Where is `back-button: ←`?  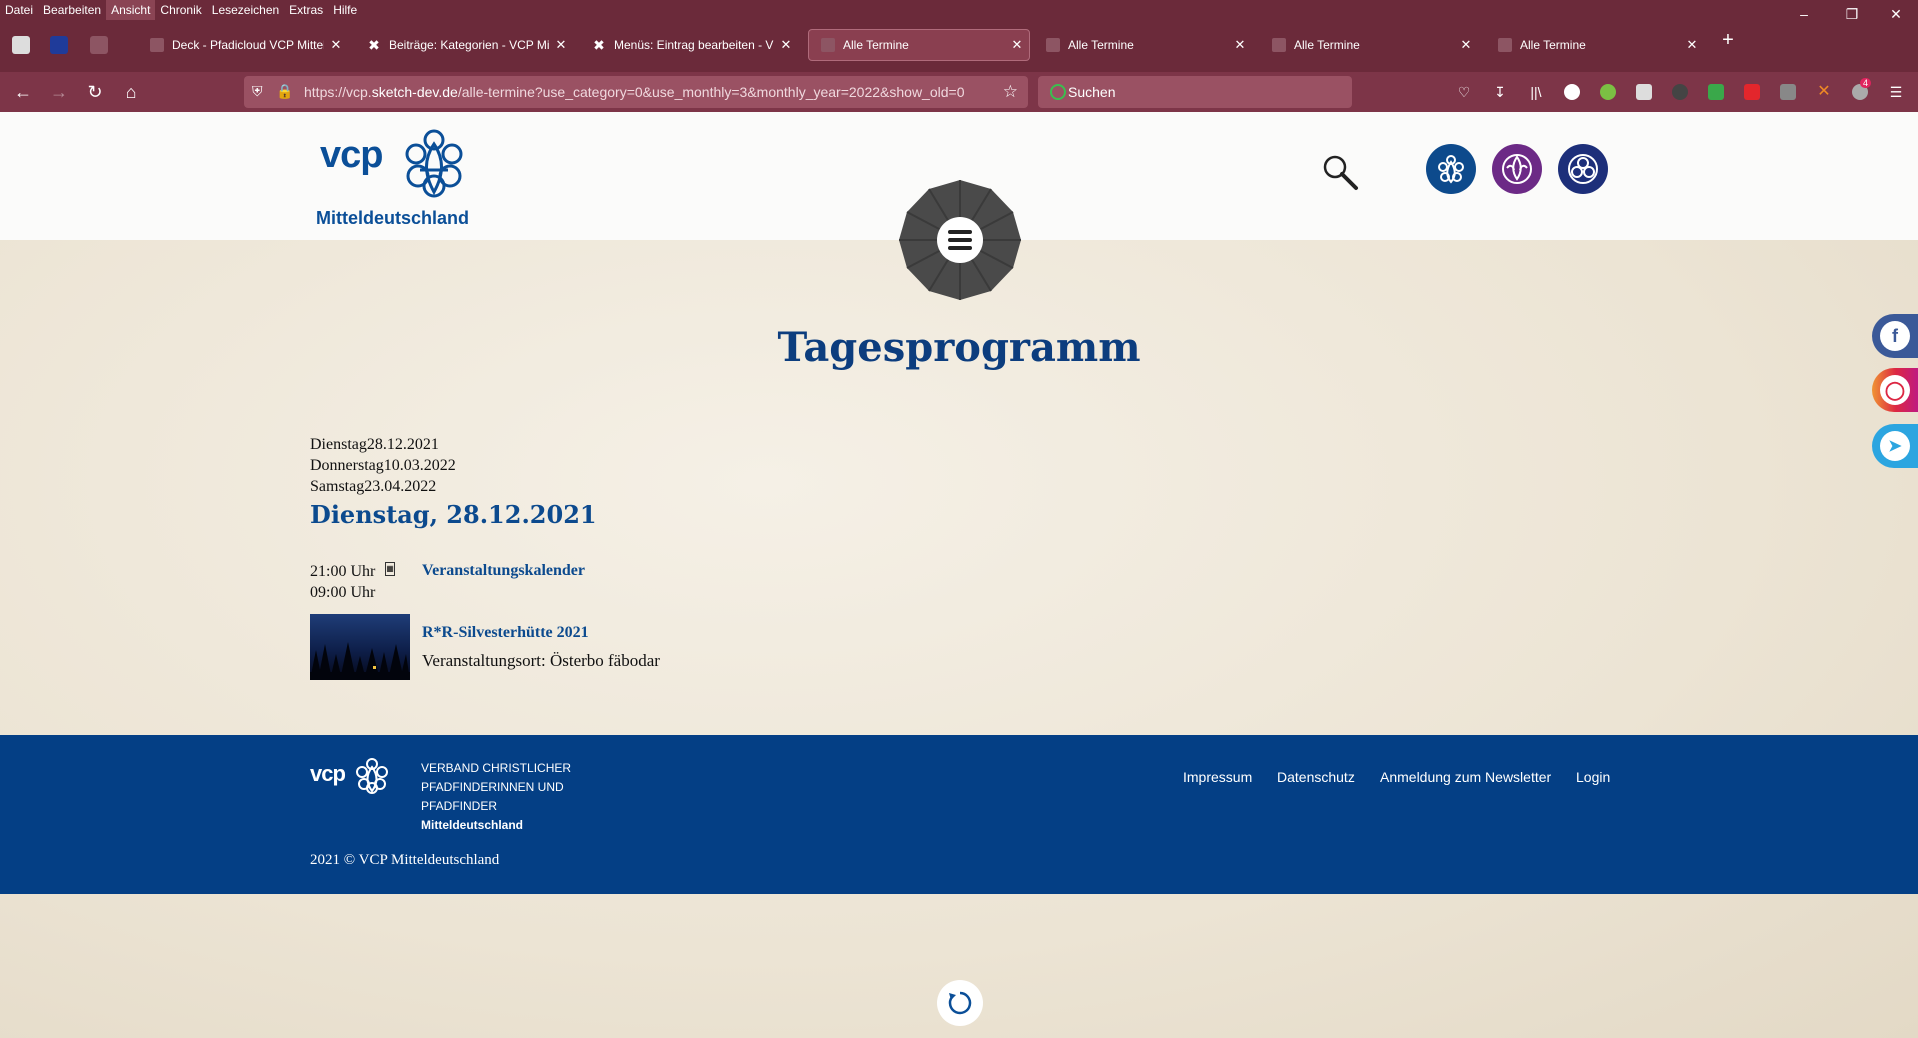 back-button: ← is located at coordinates (23, 92).